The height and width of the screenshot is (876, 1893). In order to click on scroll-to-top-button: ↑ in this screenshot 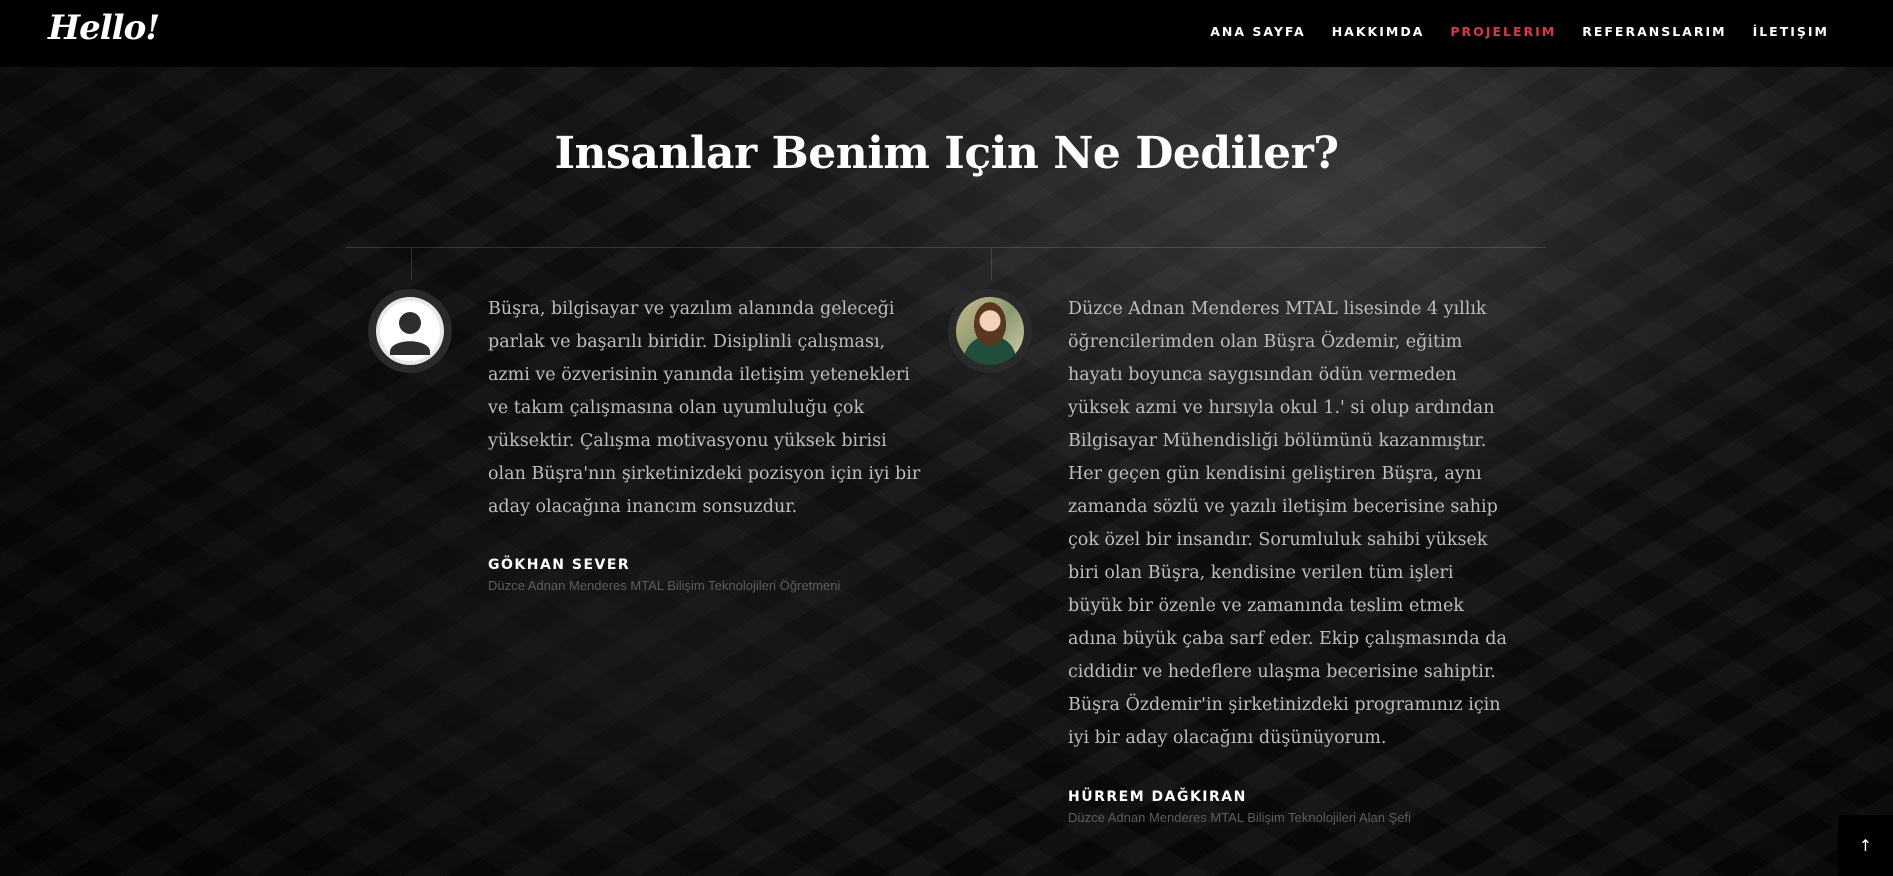, I will do `click(1865, 845)`.